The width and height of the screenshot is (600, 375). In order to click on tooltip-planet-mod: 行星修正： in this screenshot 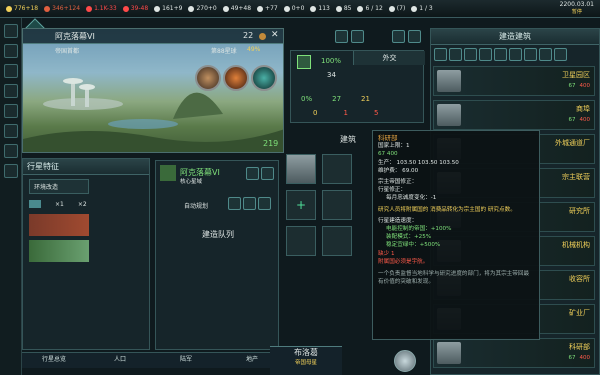, I will do `click(392, 190)`.